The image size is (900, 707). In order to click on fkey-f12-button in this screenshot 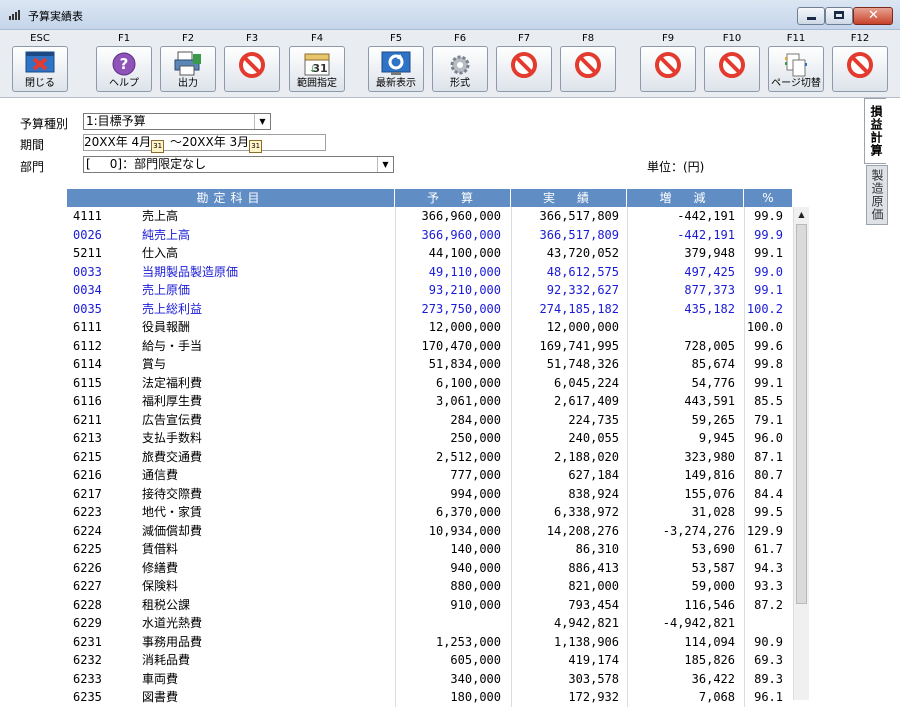, I will do `click(860, 69)`.